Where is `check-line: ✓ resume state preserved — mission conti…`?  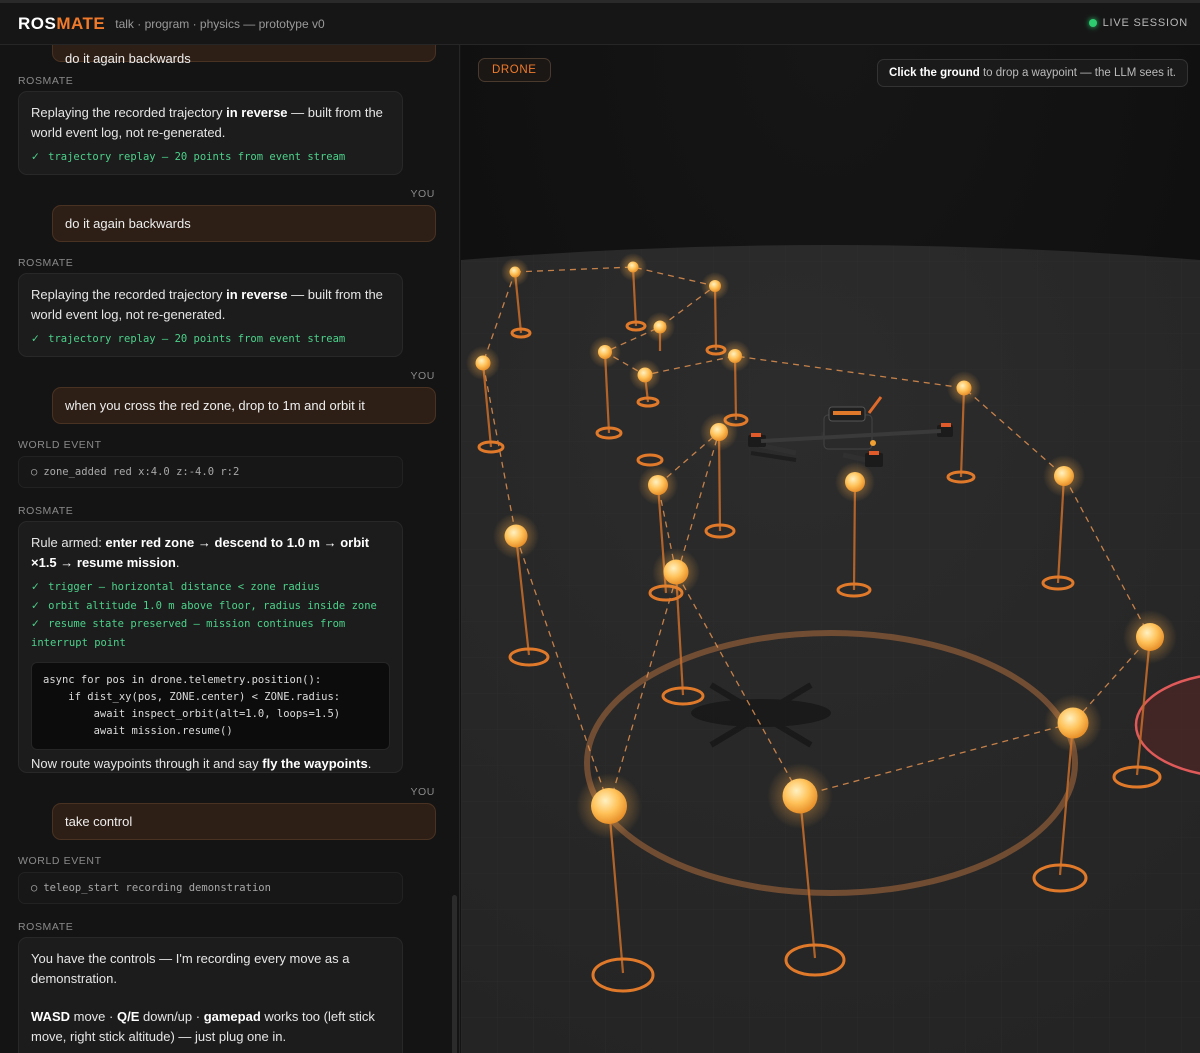 check-line: ✓ resume state preserved — mission conti… is located at coordinates (188, 633).